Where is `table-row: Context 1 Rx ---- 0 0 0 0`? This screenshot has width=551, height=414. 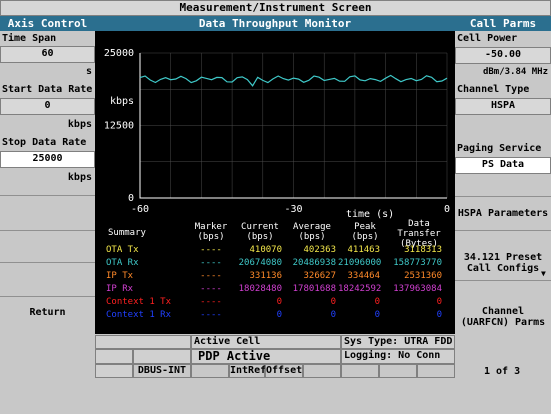 table-row: Context 1 Rx ---- 0 0 0 0 is located at coordinates (276, 316).